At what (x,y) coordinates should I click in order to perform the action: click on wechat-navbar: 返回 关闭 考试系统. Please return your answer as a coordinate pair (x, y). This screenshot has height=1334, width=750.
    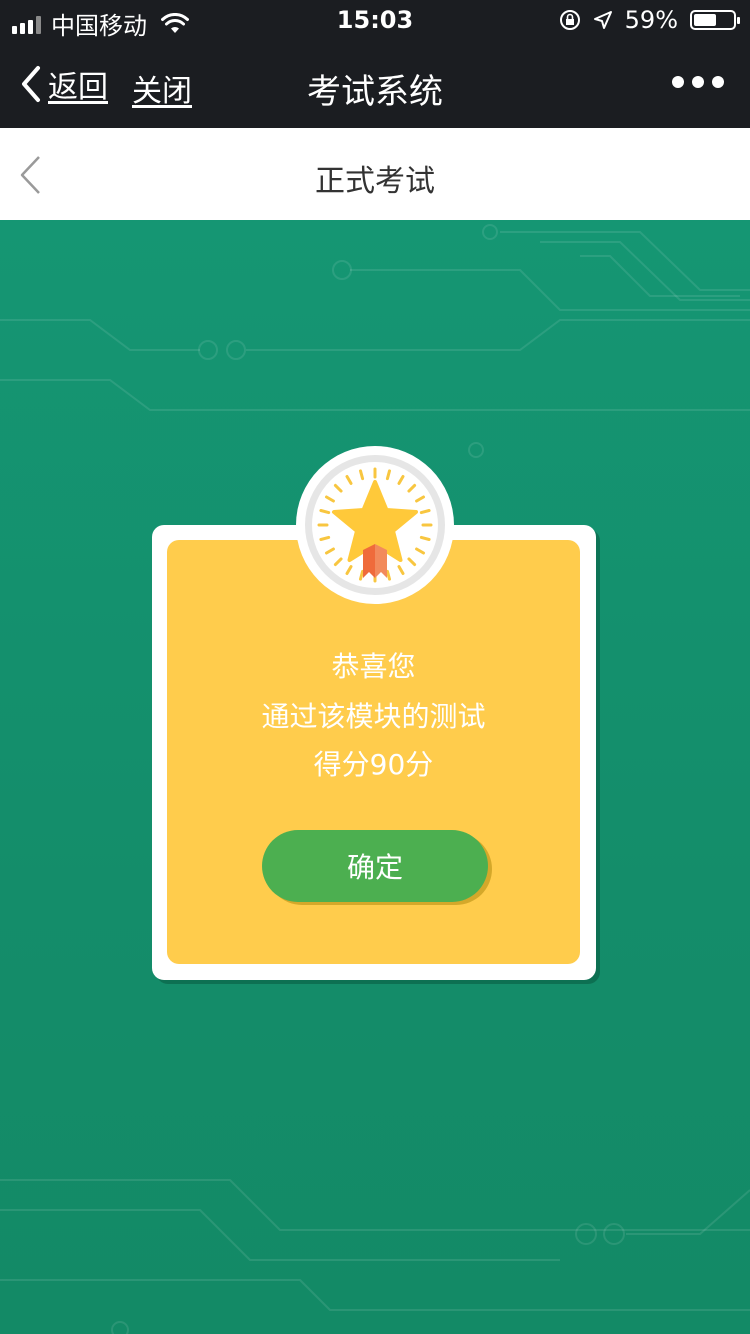
    Looking at the image, I should click on (375, 84).